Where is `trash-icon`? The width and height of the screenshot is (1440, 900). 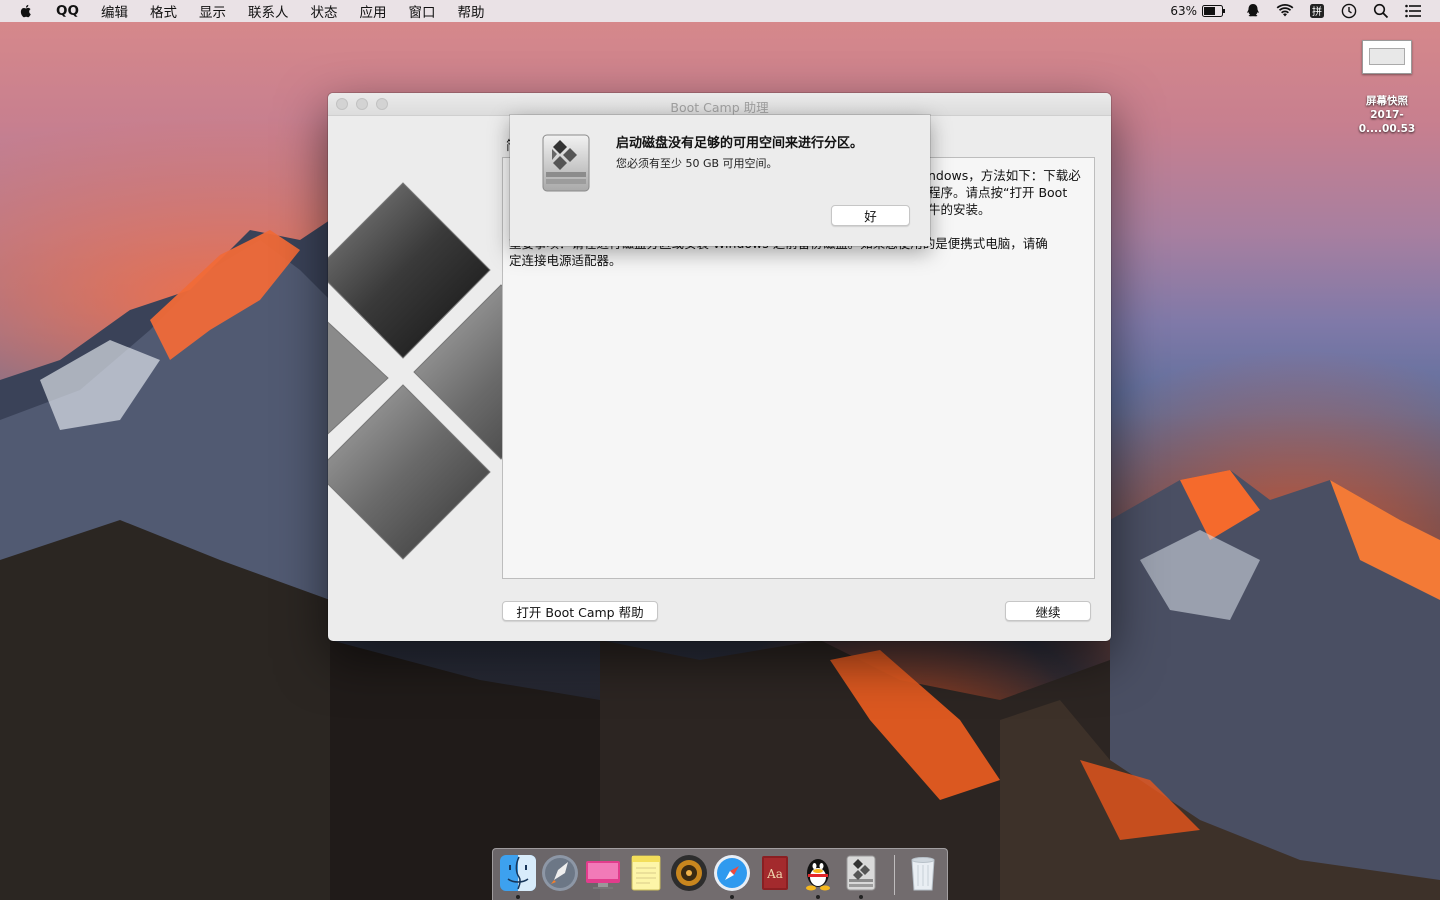 trash-icon is located at coordinates (923, 873).